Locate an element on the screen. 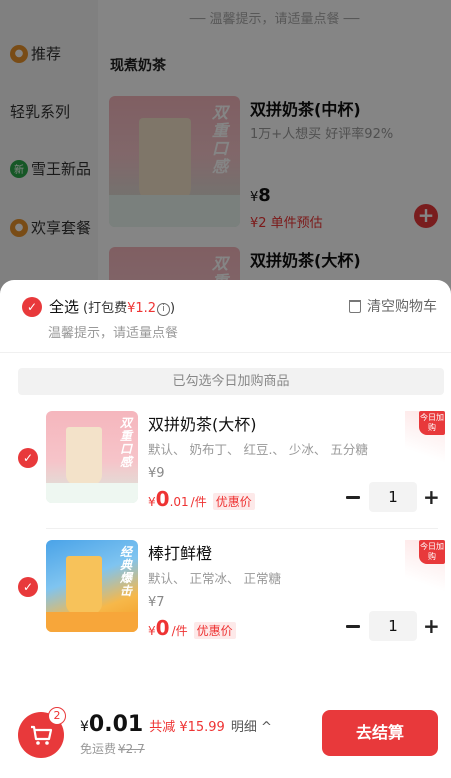 The height and width of the screenshot is (778, 451). item-spec: 默认、 正常冰、 正常糖 is located at coordinates (214, 578).